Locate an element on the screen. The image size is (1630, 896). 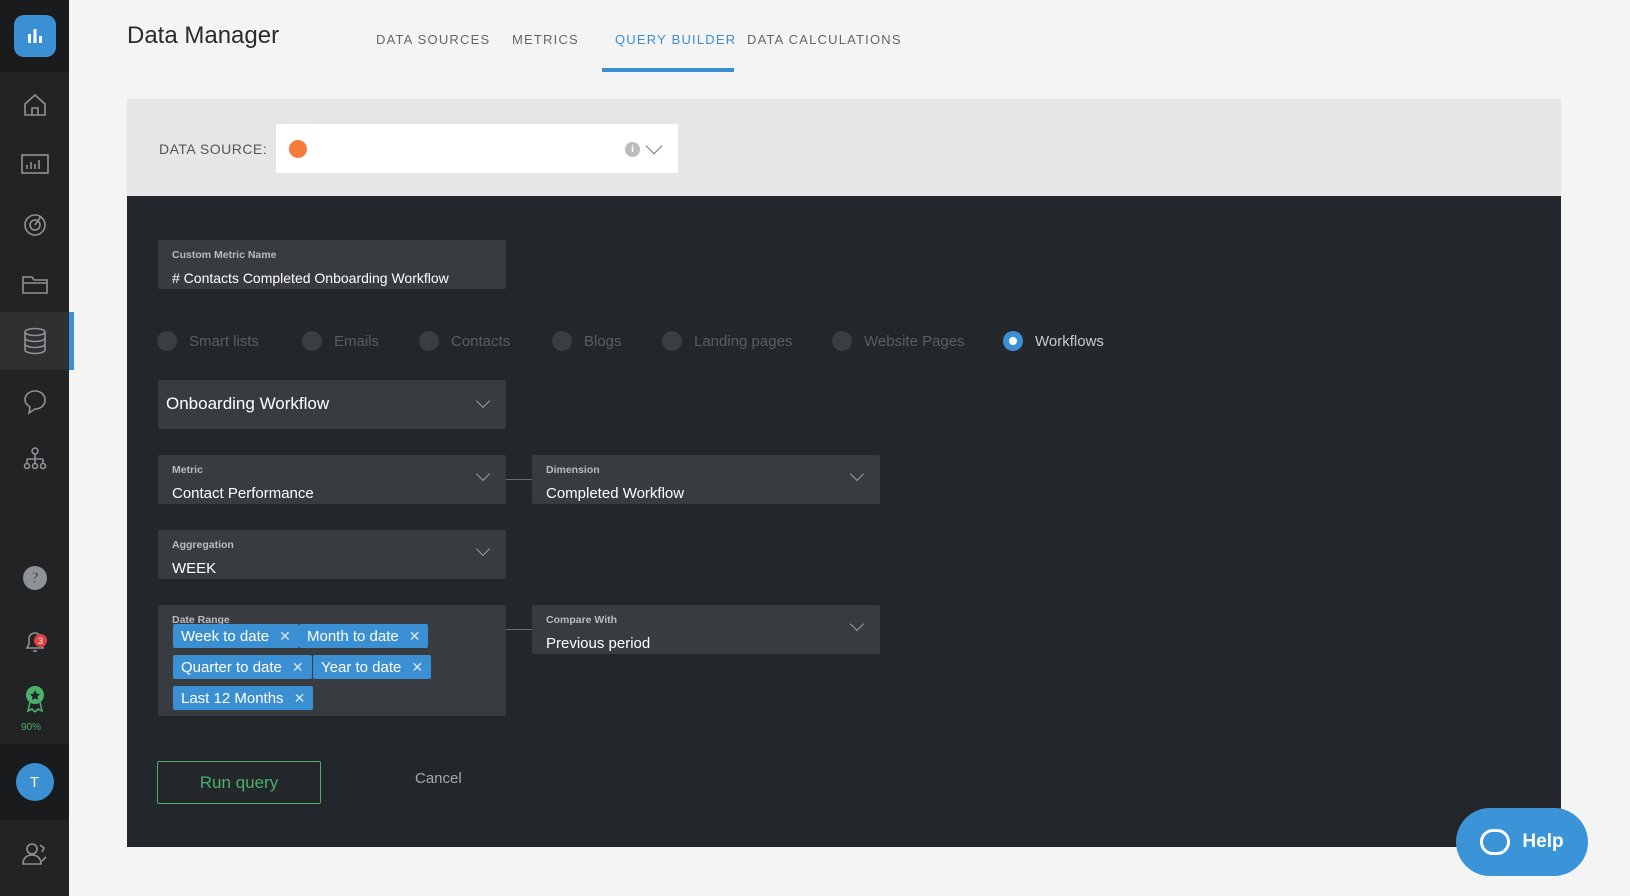
sidebar: ? 3 90% T is located at coordinates (37, 448).